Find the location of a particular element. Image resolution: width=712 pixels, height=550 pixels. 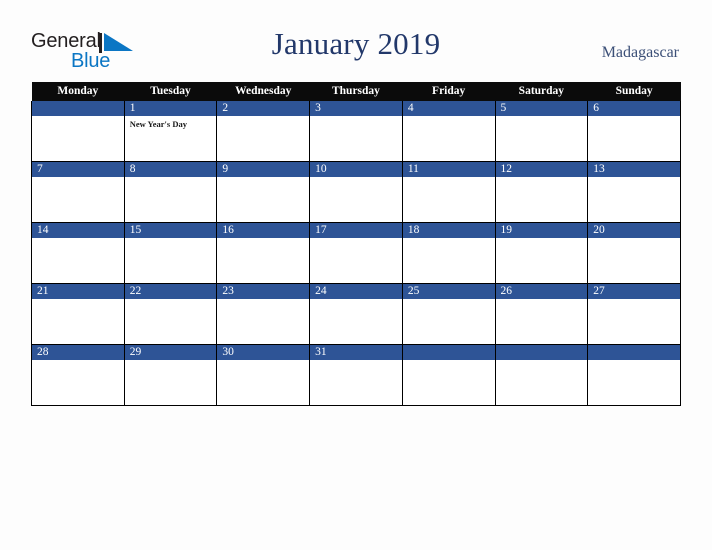

day-cell: 30 is located at coordinates (263, 375).